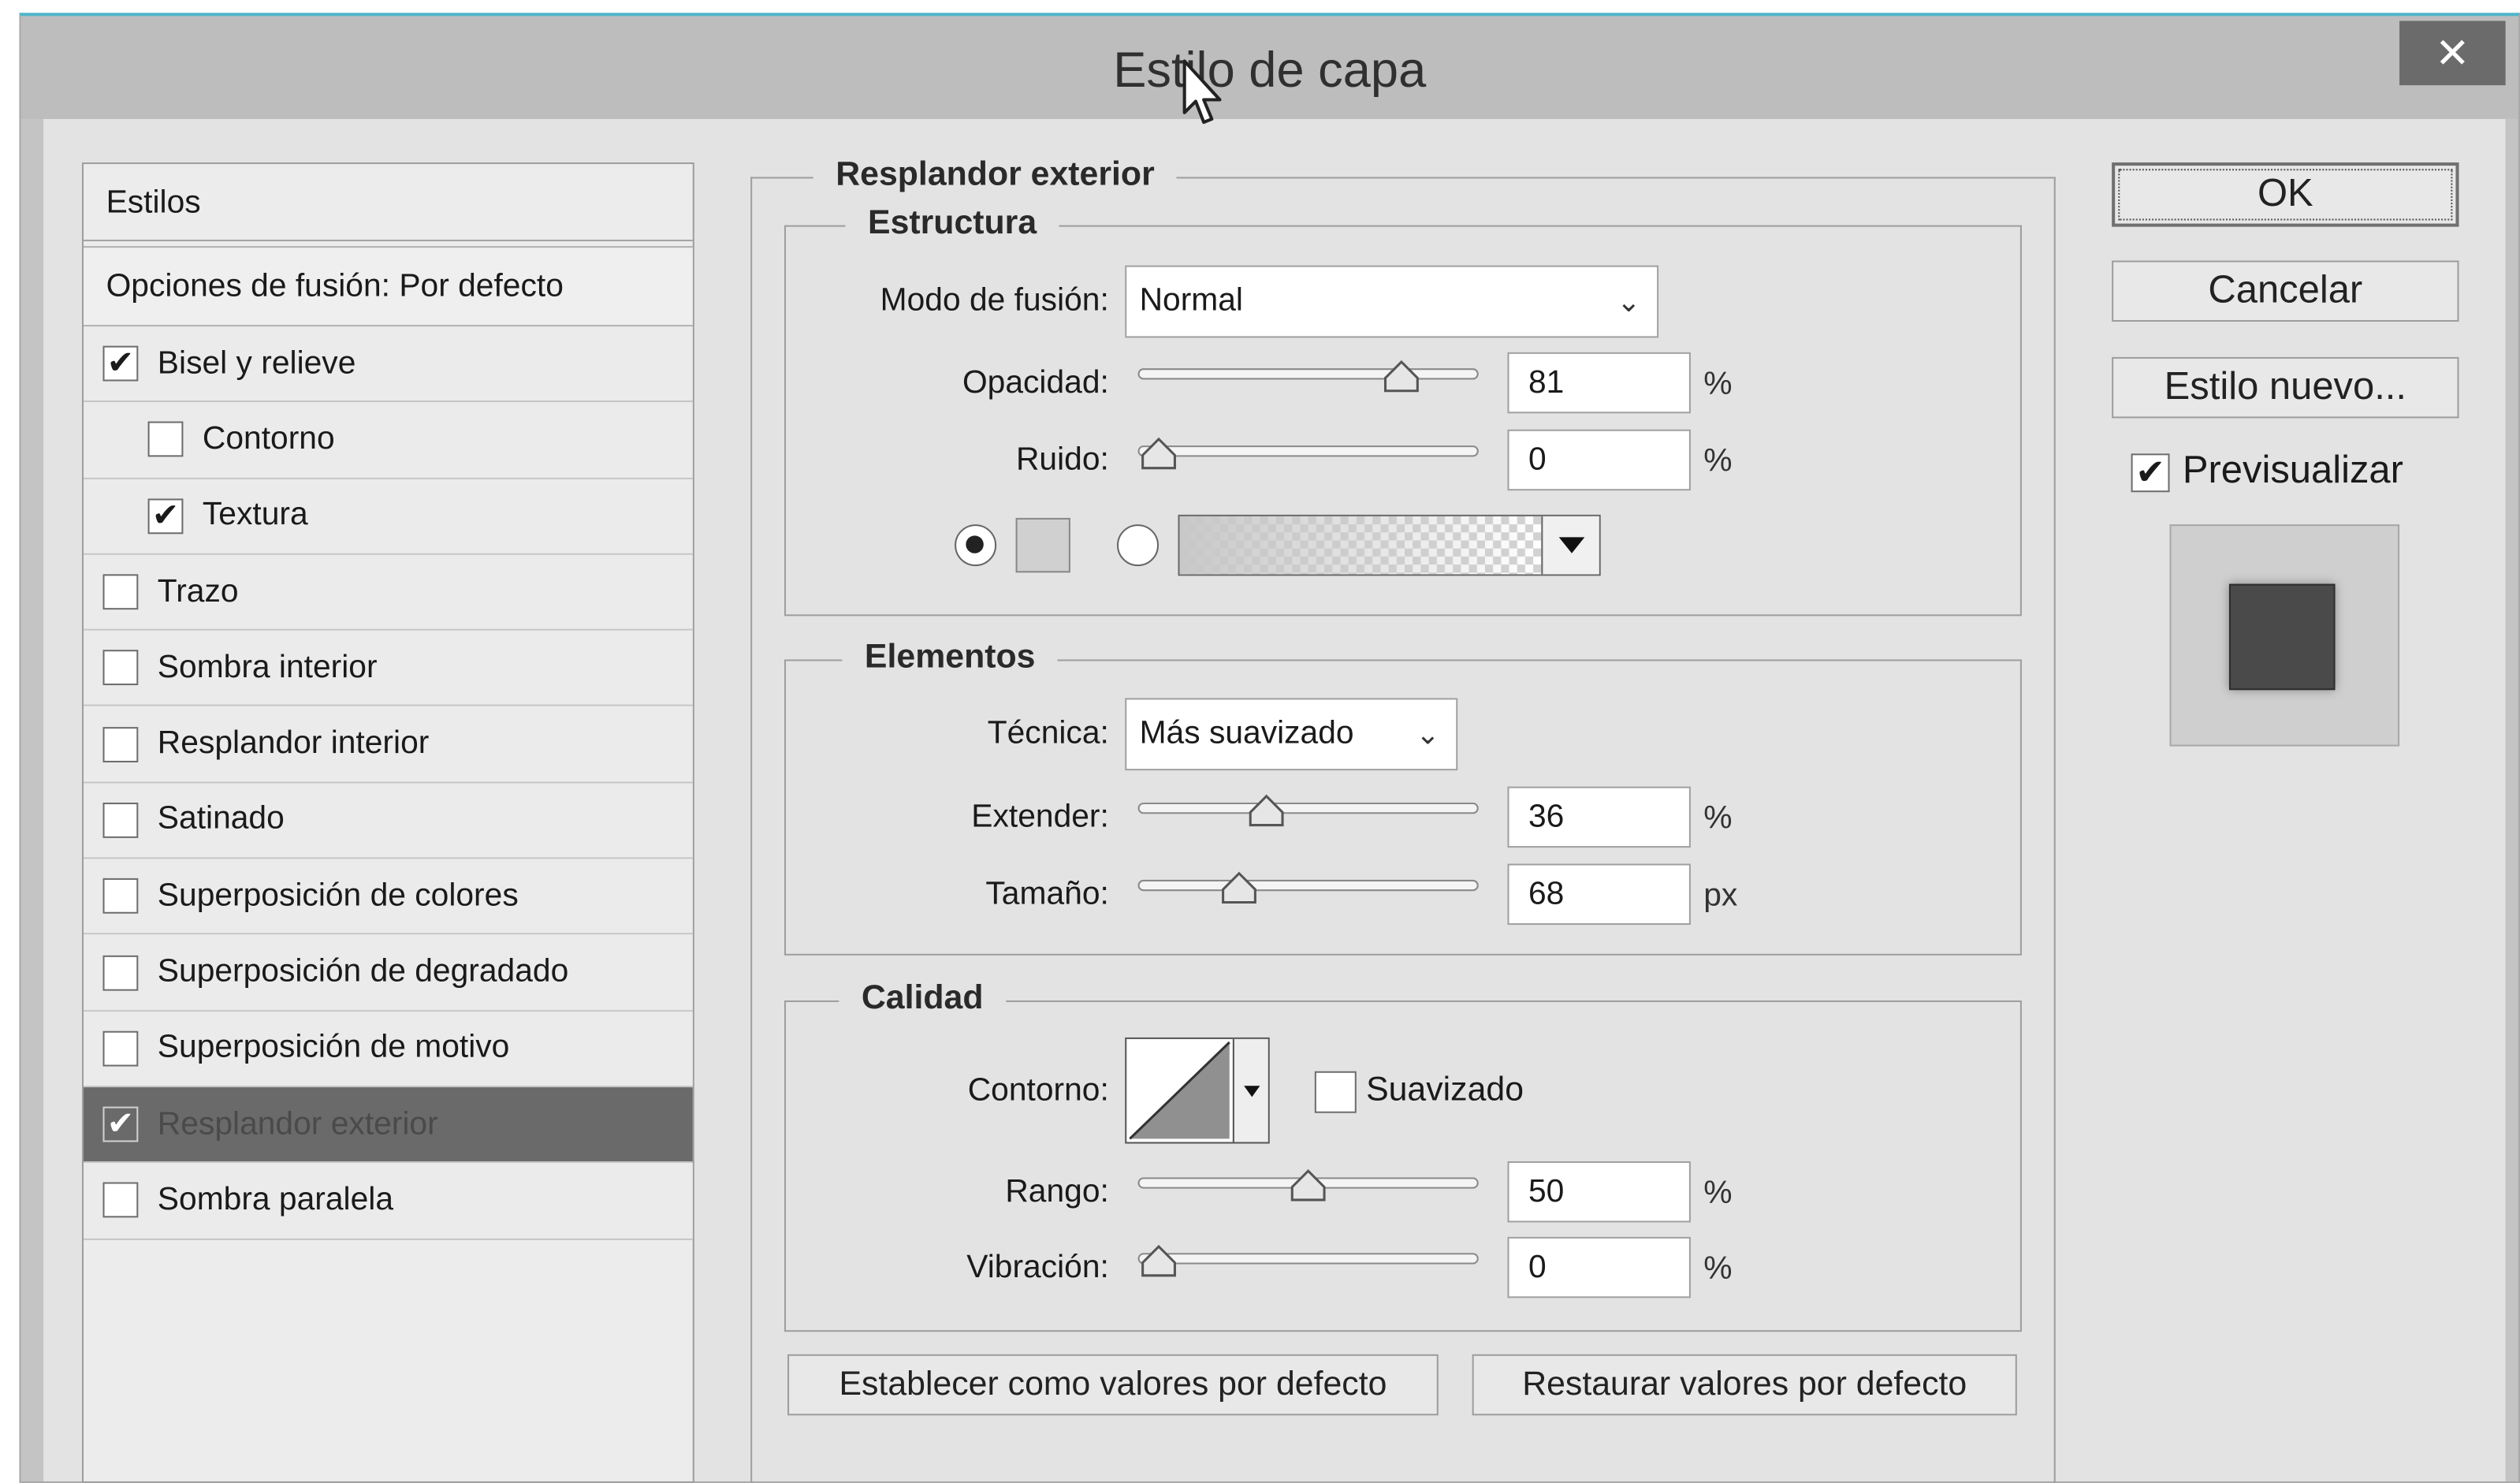 The width and height of the screenshot is (2520, 1483). Describe the element at coordinates (1599, 460) in the screenshot. I see `noise-input: 0` at that location.